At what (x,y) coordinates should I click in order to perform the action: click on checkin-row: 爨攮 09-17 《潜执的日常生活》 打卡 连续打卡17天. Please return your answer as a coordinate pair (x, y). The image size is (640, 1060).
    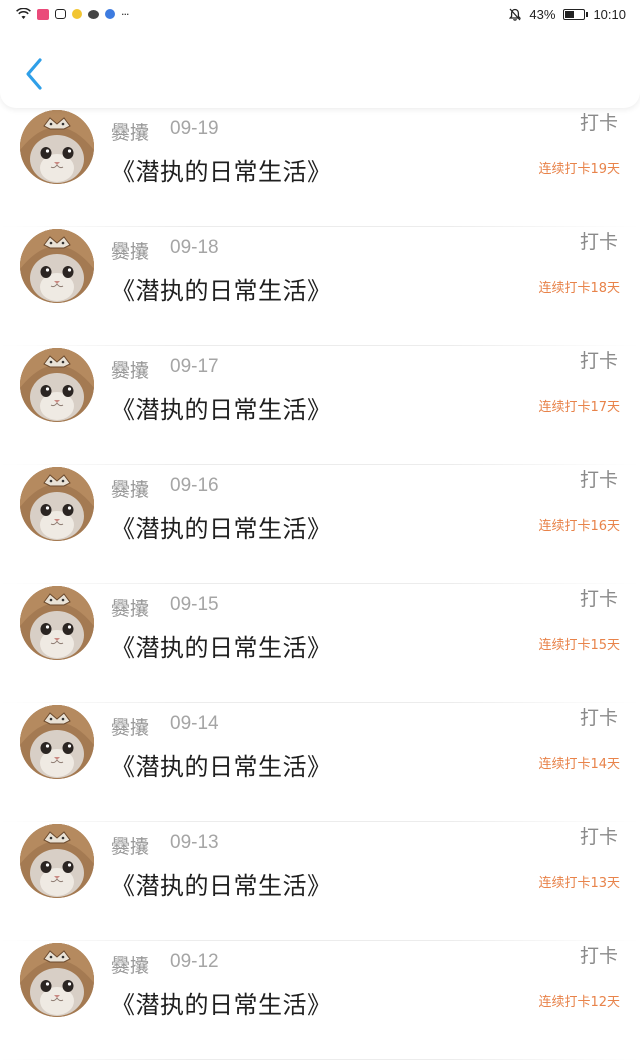
    Looking at the image, I should click on (320, 405).